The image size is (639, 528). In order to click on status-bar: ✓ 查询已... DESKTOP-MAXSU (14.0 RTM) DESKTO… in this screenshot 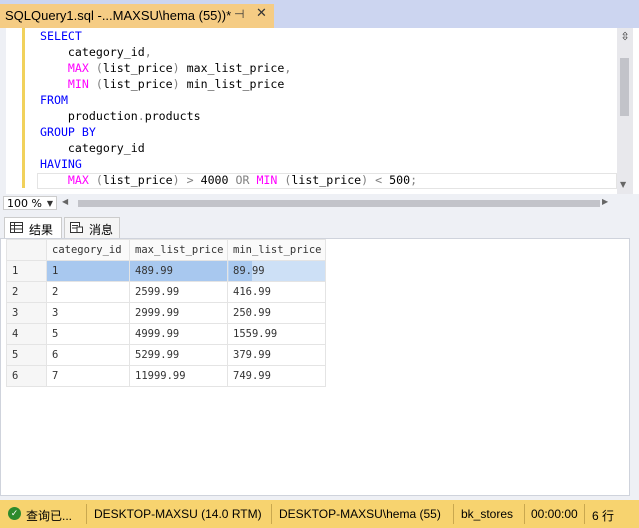, I will do `click(319, 514)`.